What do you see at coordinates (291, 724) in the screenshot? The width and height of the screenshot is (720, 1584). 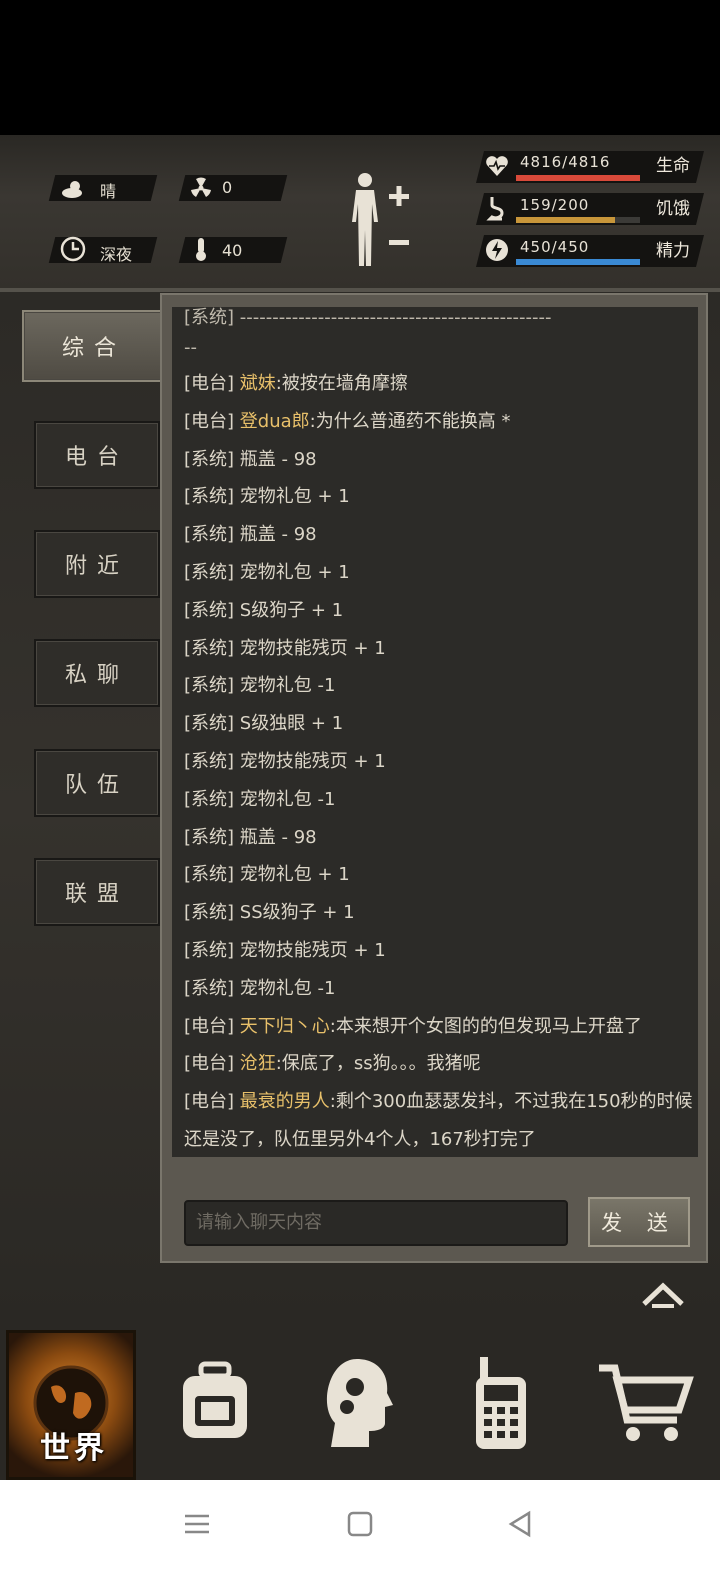 I see `chat-message-text: S级独眼 + 1` at bounding box center [291, 724].